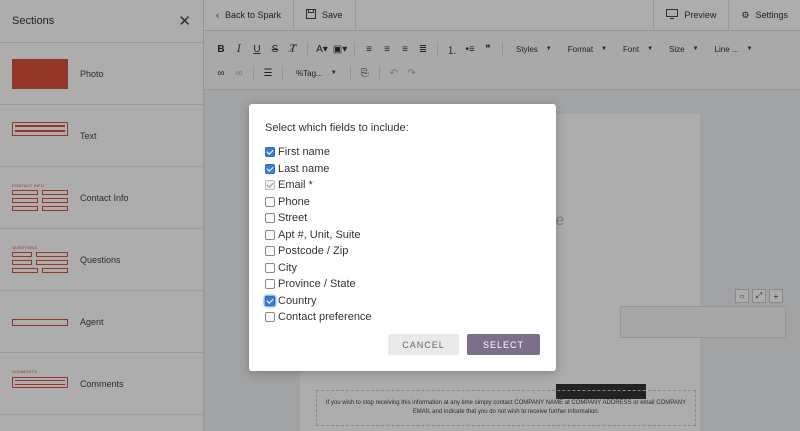 This screenshot has height=431, width=800. What do you see at coordinates (294, 201) in the screenshot?
I see `field-label: Phone` at bounding box center [294, 201].